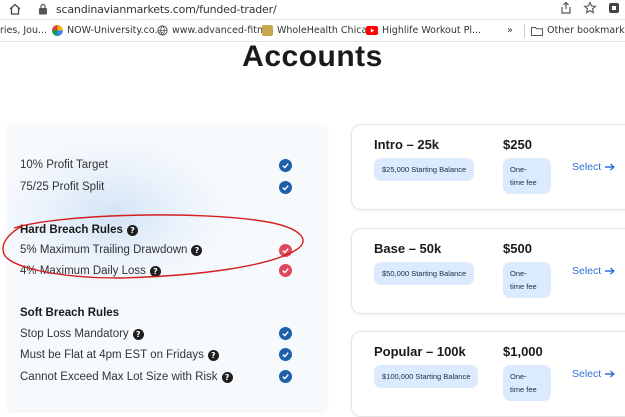  Describe the element at coordinates (312, 10) in the screenshot. I see `address-bar: scandinavianmarkets.com/funded-trader/` at that location.